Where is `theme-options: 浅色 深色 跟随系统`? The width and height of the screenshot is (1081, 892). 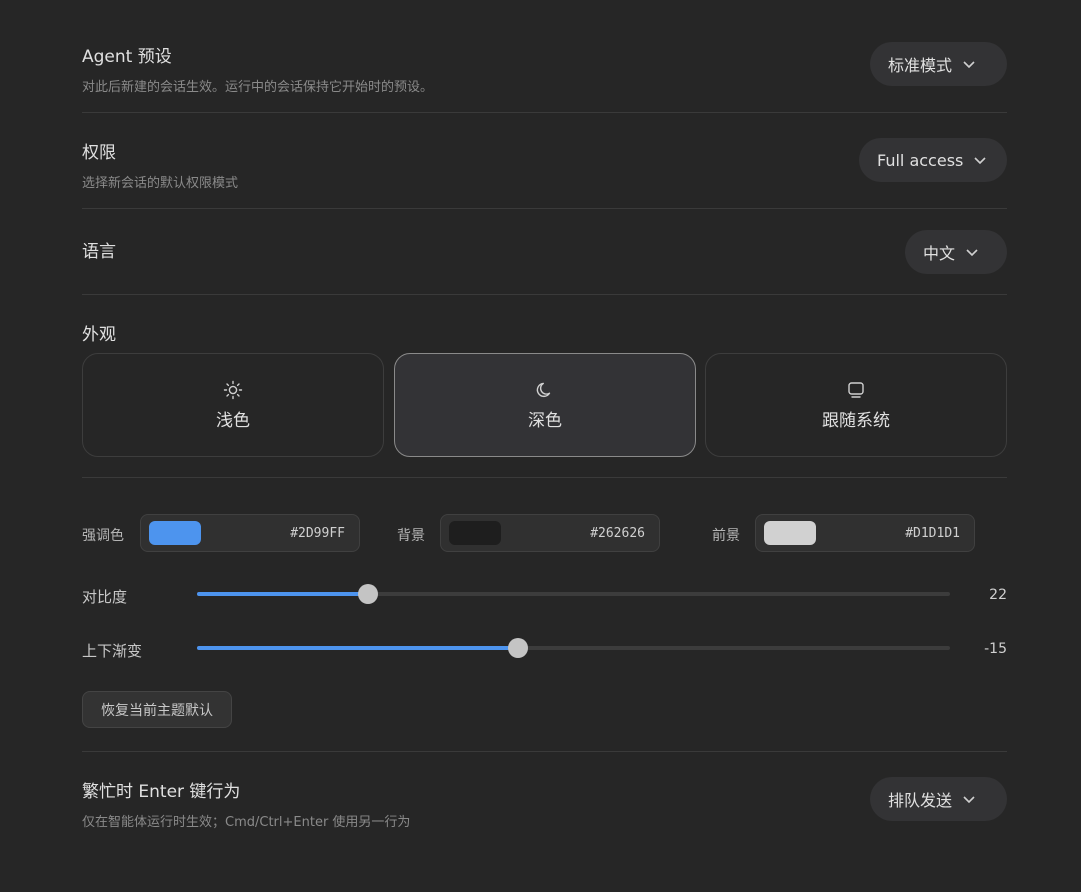 theme-options: 浅色 深色 跟随系统 is located at coordinates (544, 405).